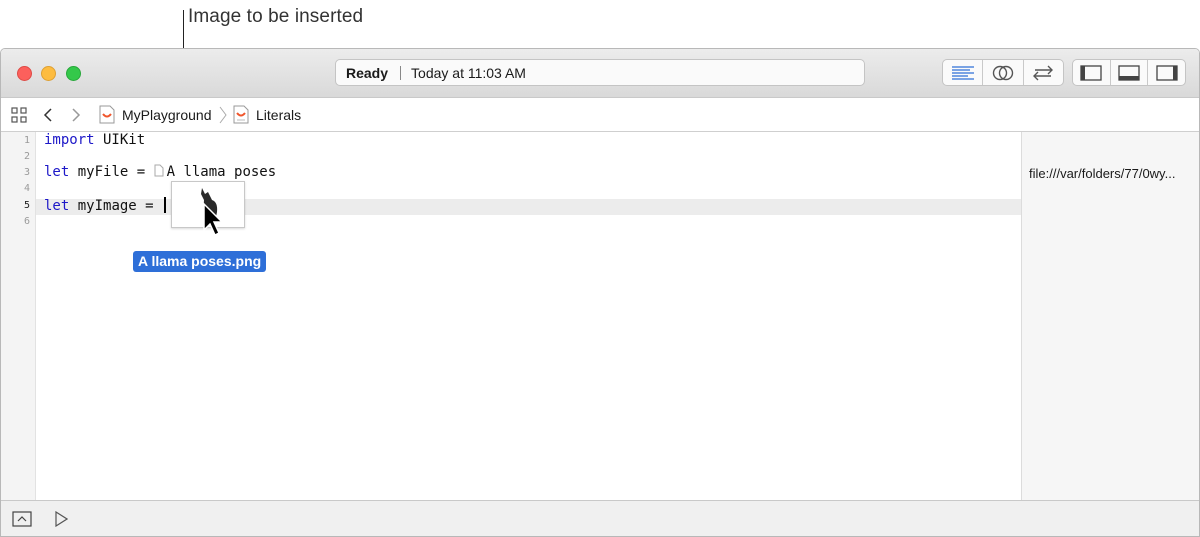  What do you see at coordinates (200, 261) in the screenshot?
I see `dragged-filename-label: A llama poses.png` at bounding box center [200, 261].